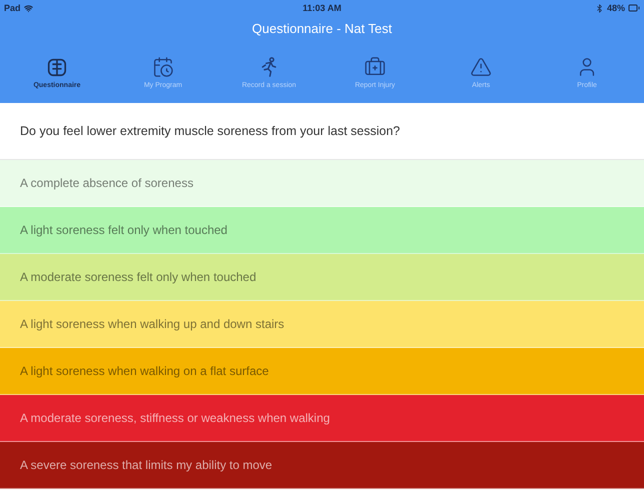 The height and width of the screenshot is (491, 644). What do you see at coordinates (615, 8) in the screenshot?
I see `battery-percent: 48%` at bounding box center [615, 8].